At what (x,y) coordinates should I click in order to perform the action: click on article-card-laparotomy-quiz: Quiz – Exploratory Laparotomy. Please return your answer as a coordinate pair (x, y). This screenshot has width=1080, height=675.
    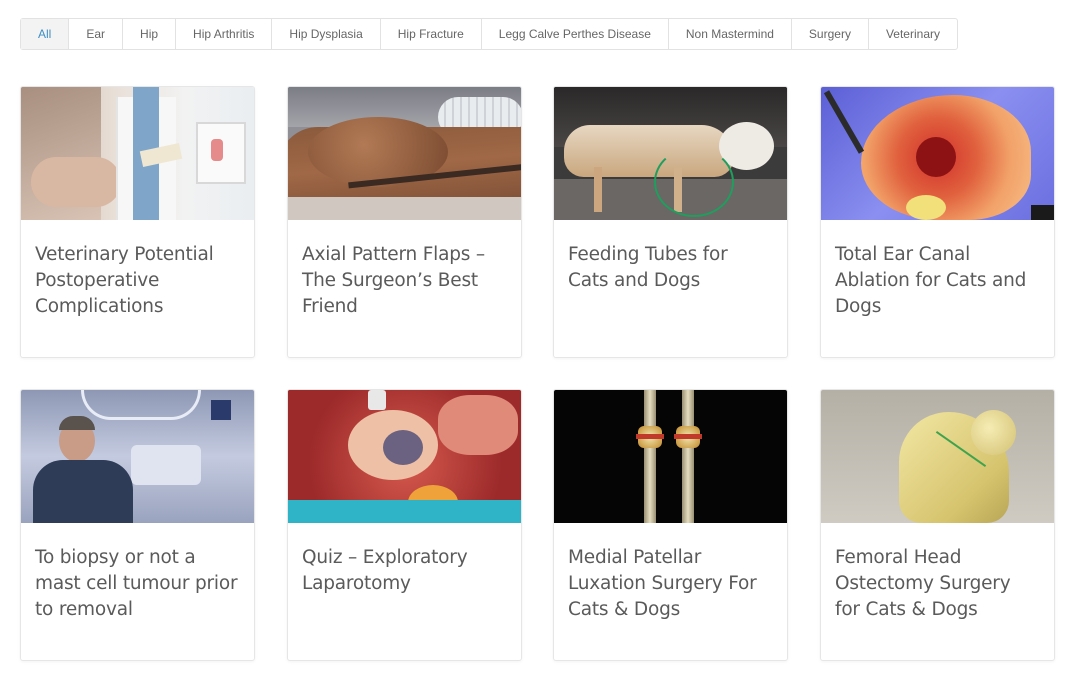
    Looking at the image, I should click on (404, 525).